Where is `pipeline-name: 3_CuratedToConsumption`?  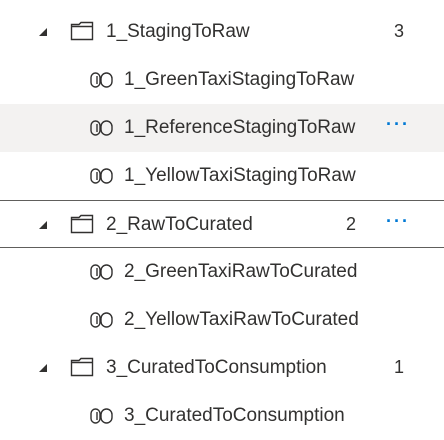
pipeline-name: 3_CuratedToConsumption is located at coordinates (234, 415).